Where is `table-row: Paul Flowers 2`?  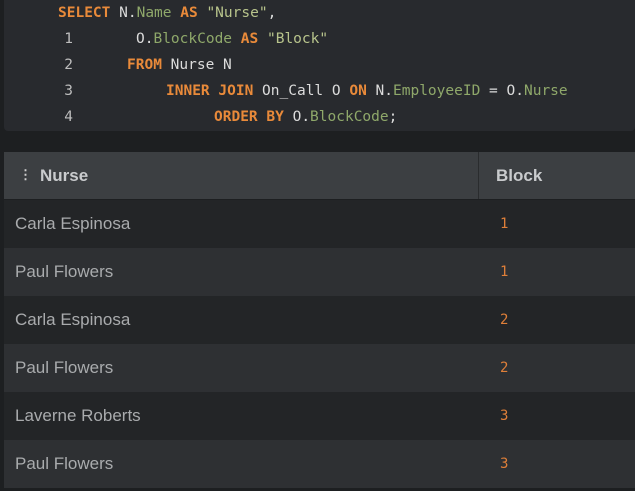
table-row: Paul Flowers 2 is located at coordinates (319, 368).